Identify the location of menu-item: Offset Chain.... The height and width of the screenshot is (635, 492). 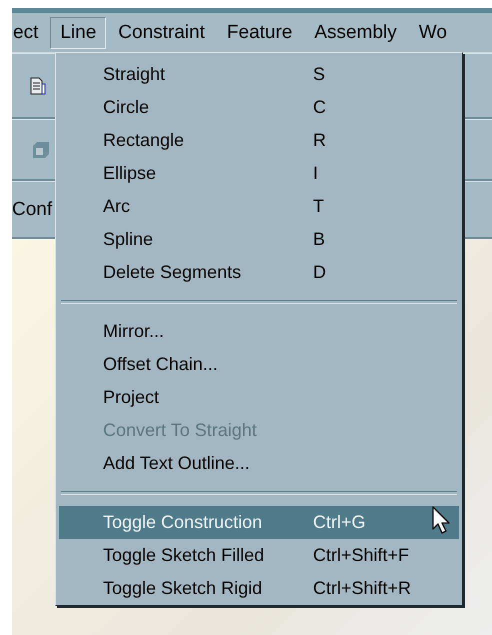
(259, 364).